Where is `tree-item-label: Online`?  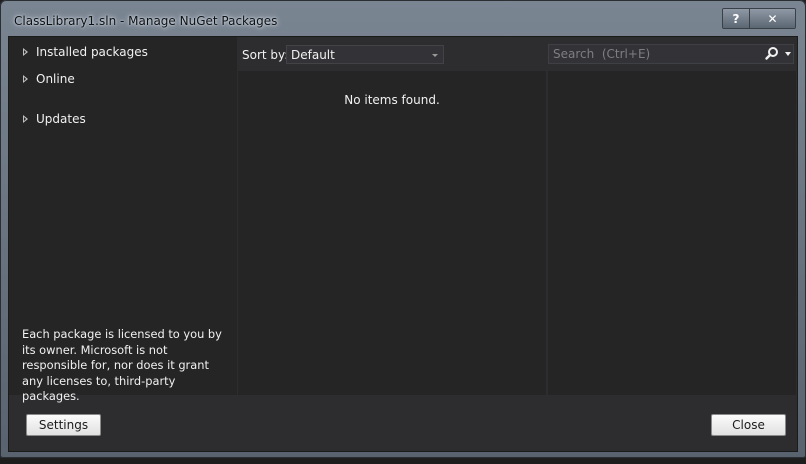 tree-item-label: Online is located at coordinates (55, 79).